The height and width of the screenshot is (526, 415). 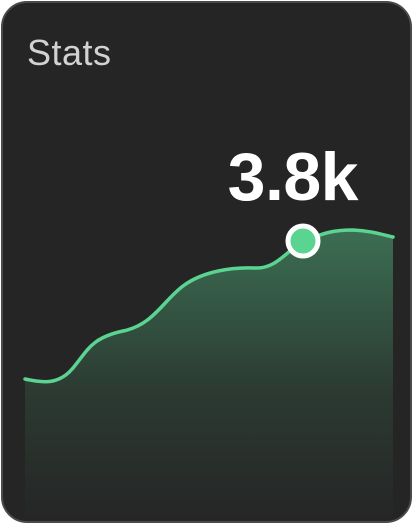 I want to click on stat-value: 3.8k, so click(x=293, y=177).